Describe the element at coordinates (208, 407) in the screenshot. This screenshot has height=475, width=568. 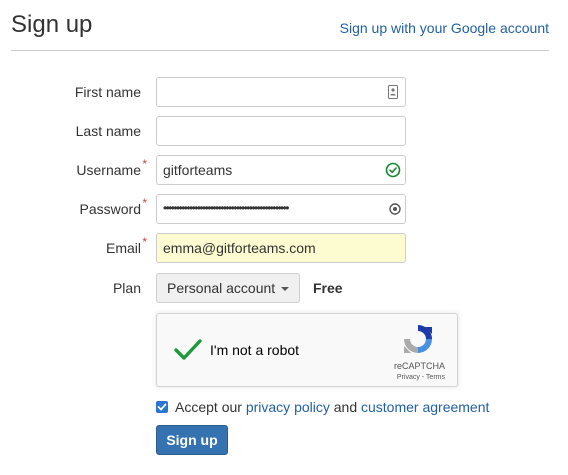
I see `agreement-prefix: Accept our` at that location.